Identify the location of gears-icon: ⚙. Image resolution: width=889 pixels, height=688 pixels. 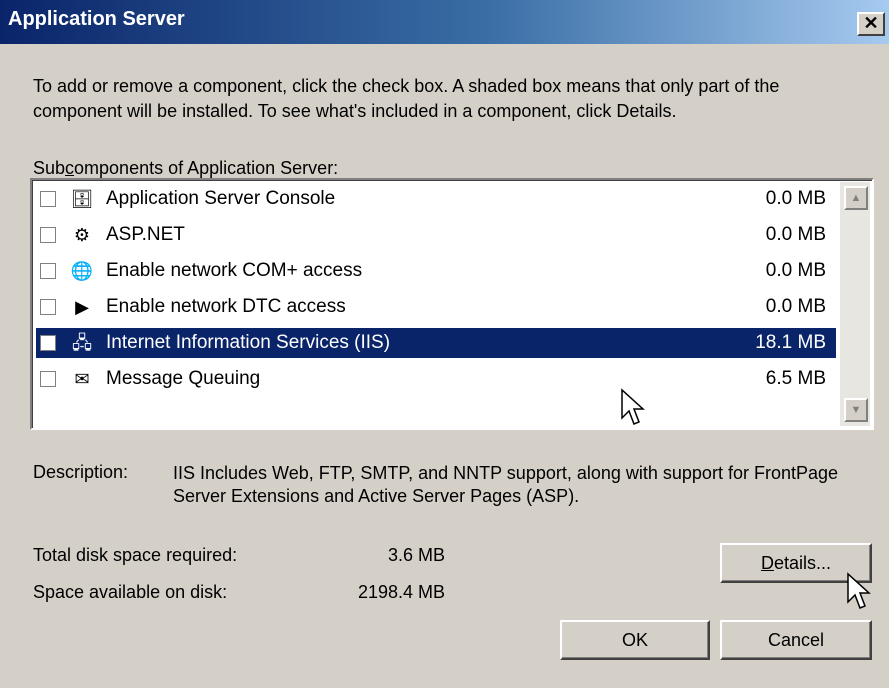
(82, 235).